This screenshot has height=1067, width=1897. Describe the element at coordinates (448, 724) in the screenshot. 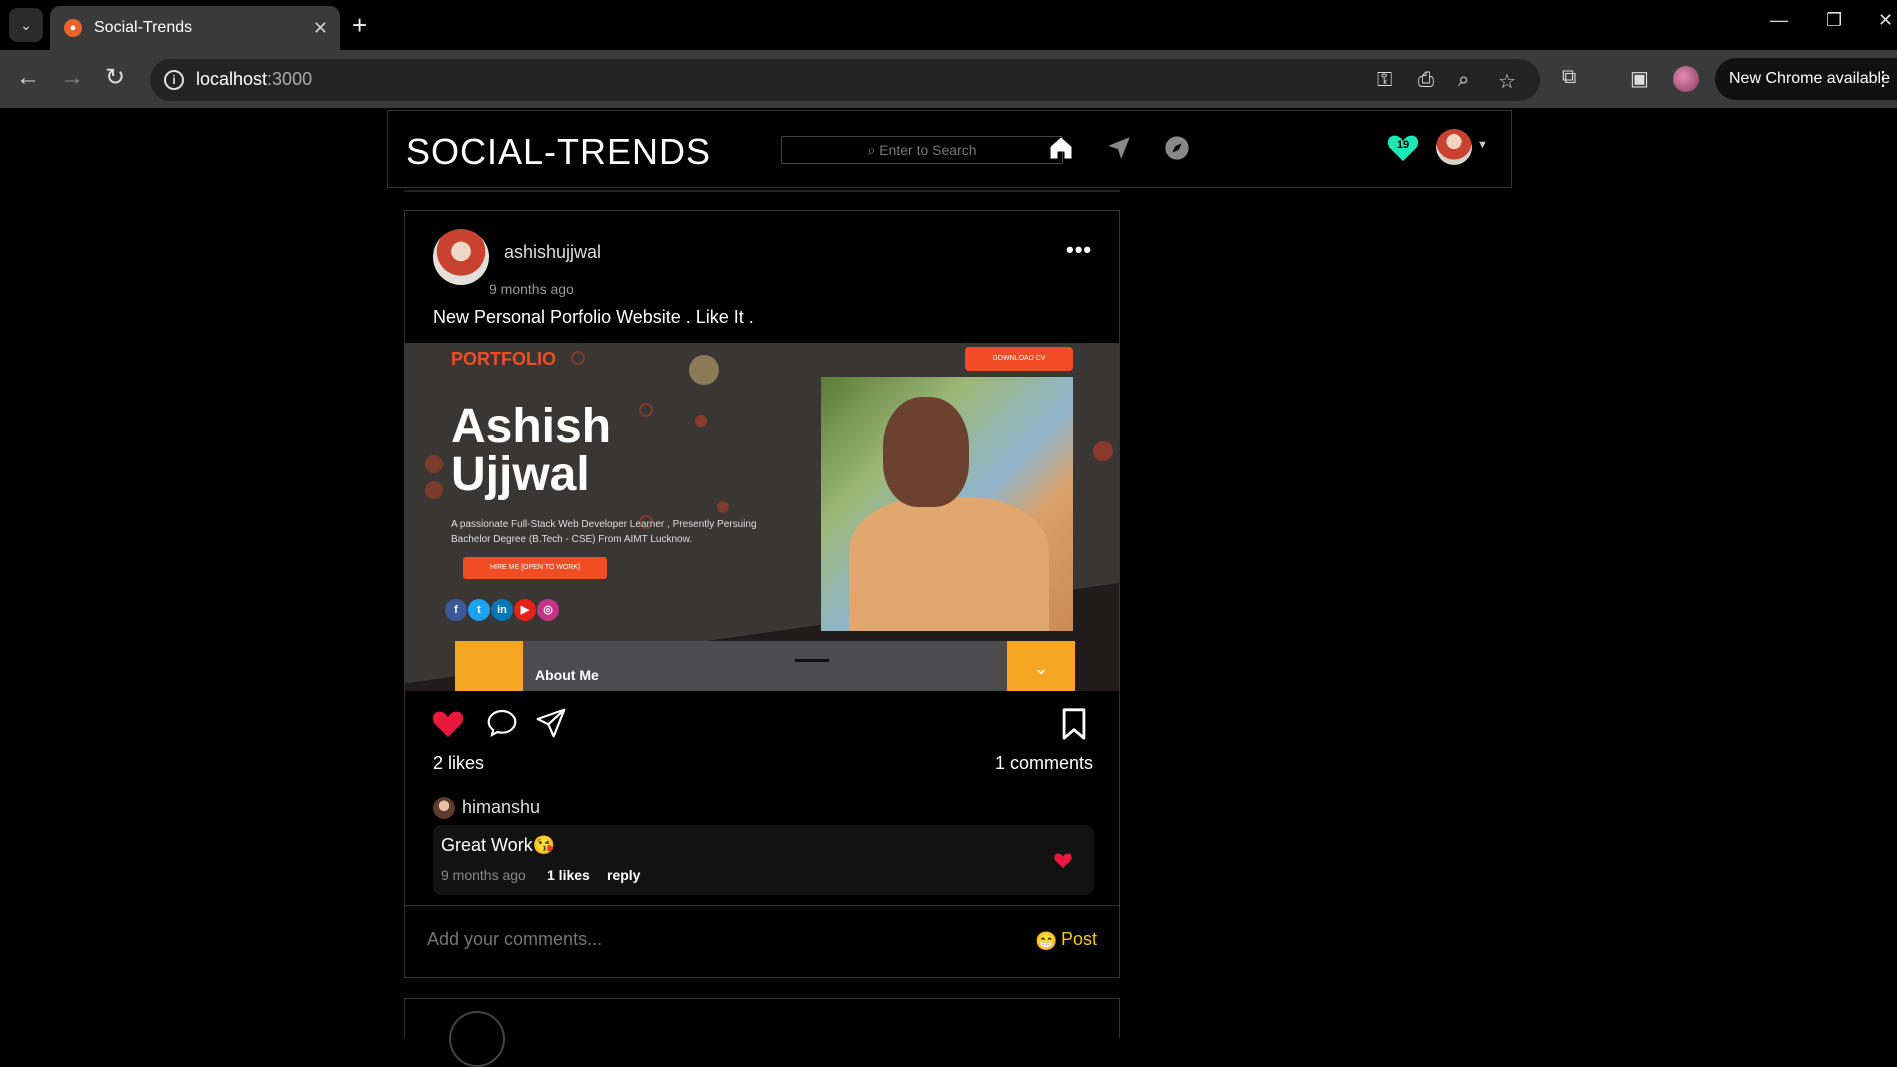

I see `like-heart-icon` at that location.